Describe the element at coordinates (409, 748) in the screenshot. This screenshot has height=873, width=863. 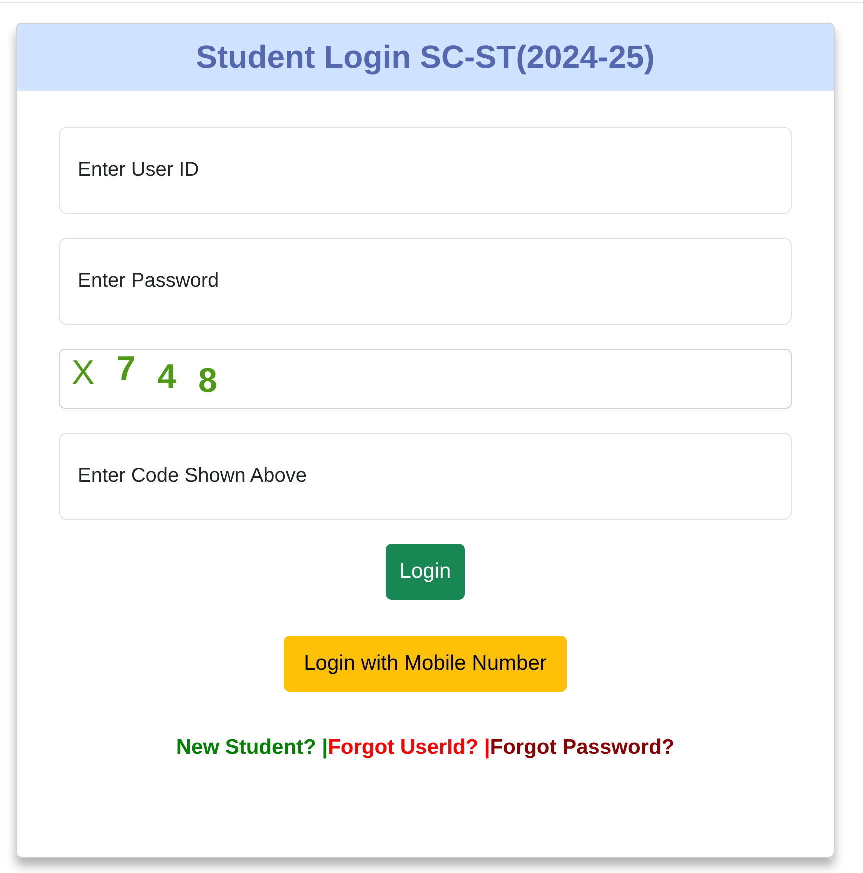
I see `link: Forgot UserId? |` at that location.